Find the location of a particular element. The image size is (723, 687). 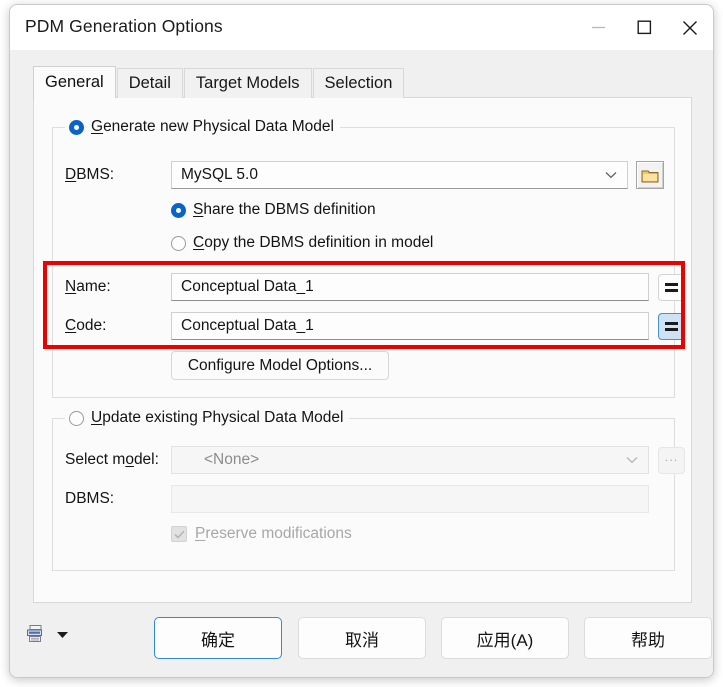

cancel-button-label: 取消 is located at coordinates (362, 640).